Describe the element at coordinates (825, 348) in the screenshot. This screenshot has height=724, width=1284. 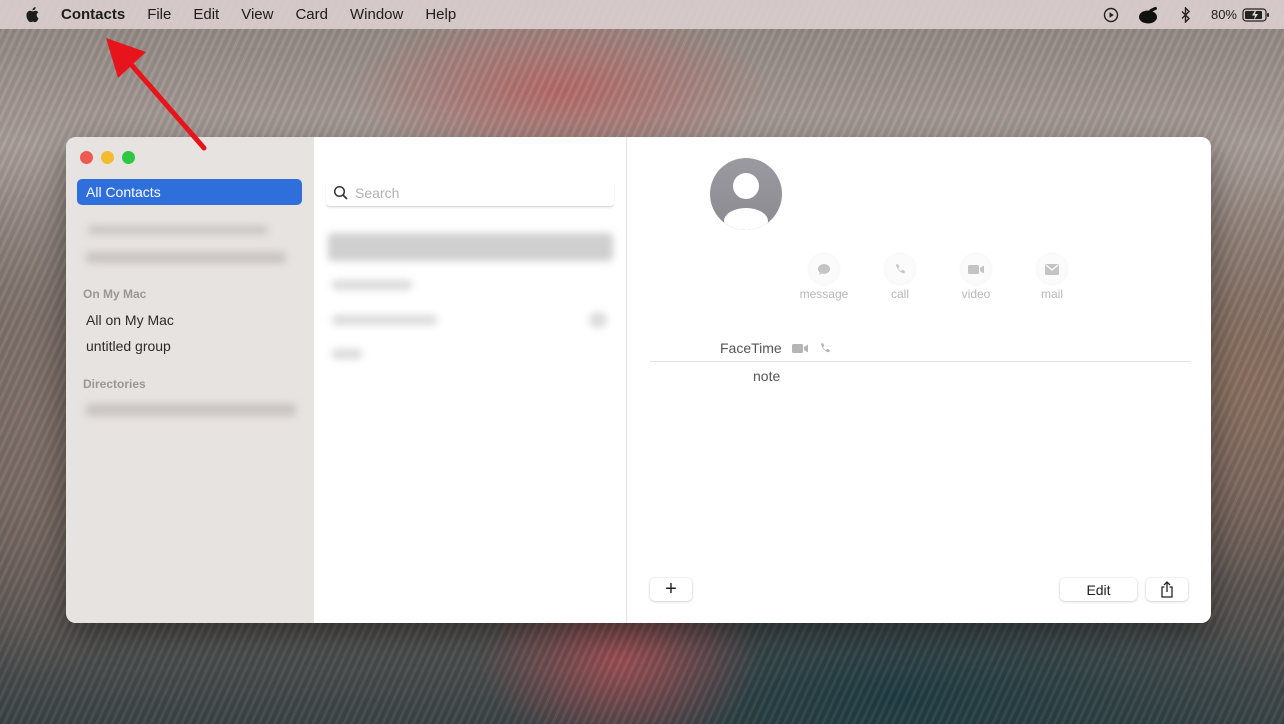
I see `facetime-audio-icon` at that location.